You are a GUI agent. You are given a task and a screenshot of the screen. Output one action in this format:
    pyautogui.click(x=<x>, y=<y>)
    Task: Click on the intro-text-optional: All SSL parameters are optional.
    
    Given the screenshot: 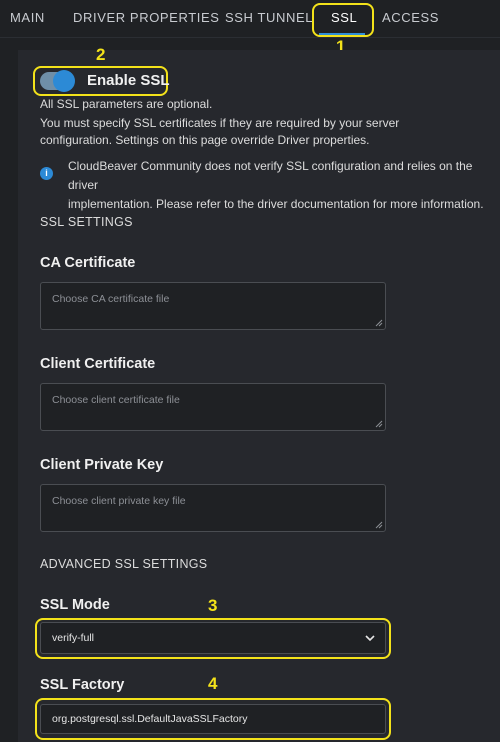 What is the action you would take?
    pyautogui.click(x=126, y=104)
    